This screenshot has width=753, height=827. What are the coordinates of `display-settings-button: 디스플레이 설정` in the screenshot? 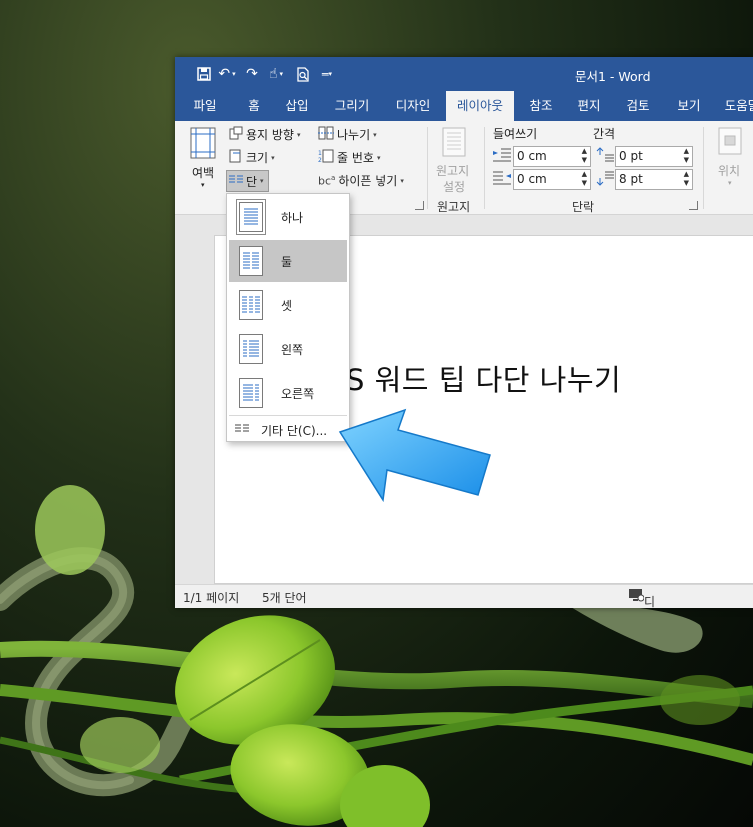 It's located at (642, 598).